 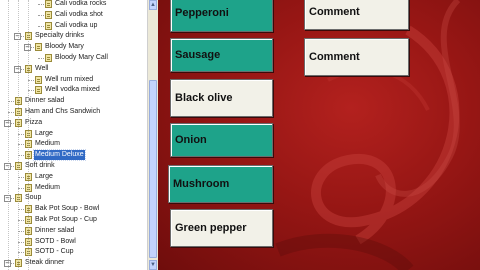 I want to click on modifier-button-pepperoni: Pepperoni, so click(x=221, y=16).